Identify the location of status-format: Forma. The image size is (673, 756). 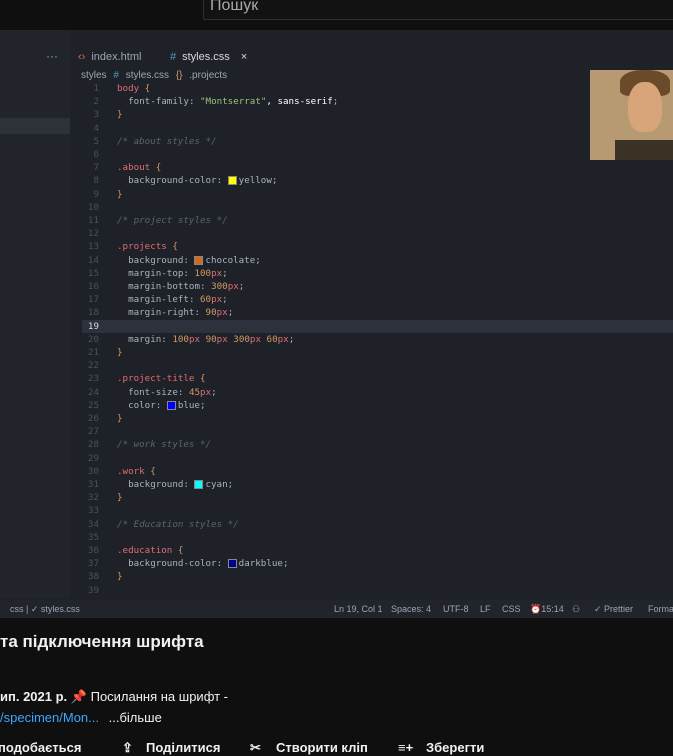
(660, 609).